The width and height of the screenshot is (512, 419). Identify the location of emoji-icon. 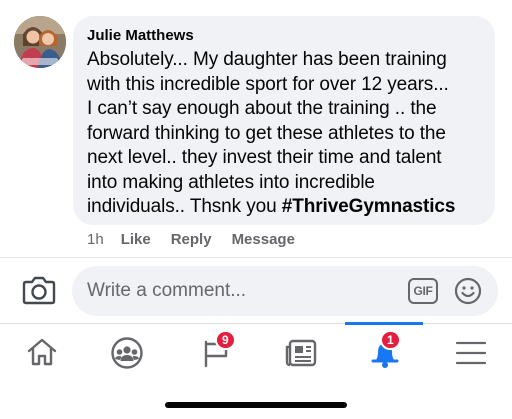
(468, 291).